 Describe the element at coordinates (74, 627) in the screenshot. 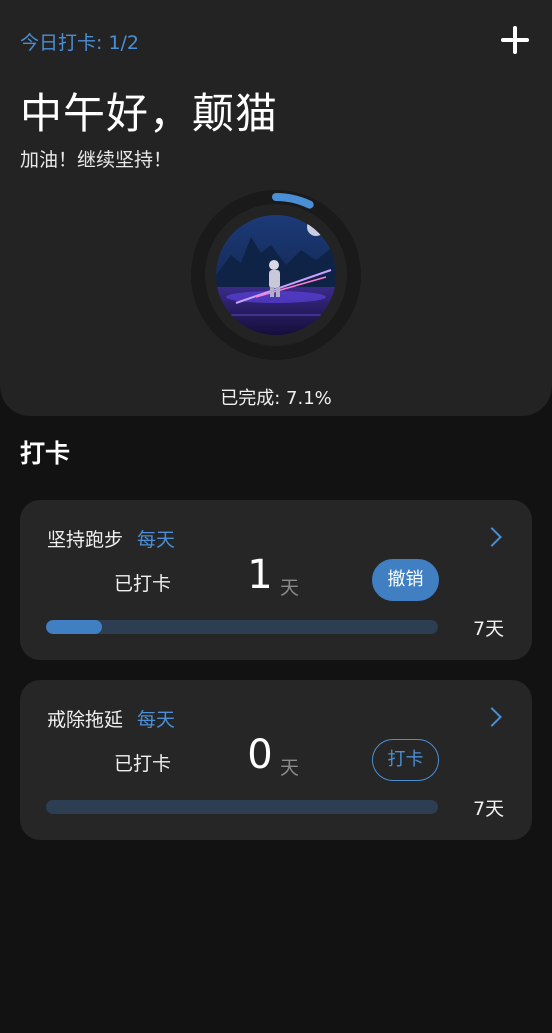

I see `habit-progress-fill` at that location.